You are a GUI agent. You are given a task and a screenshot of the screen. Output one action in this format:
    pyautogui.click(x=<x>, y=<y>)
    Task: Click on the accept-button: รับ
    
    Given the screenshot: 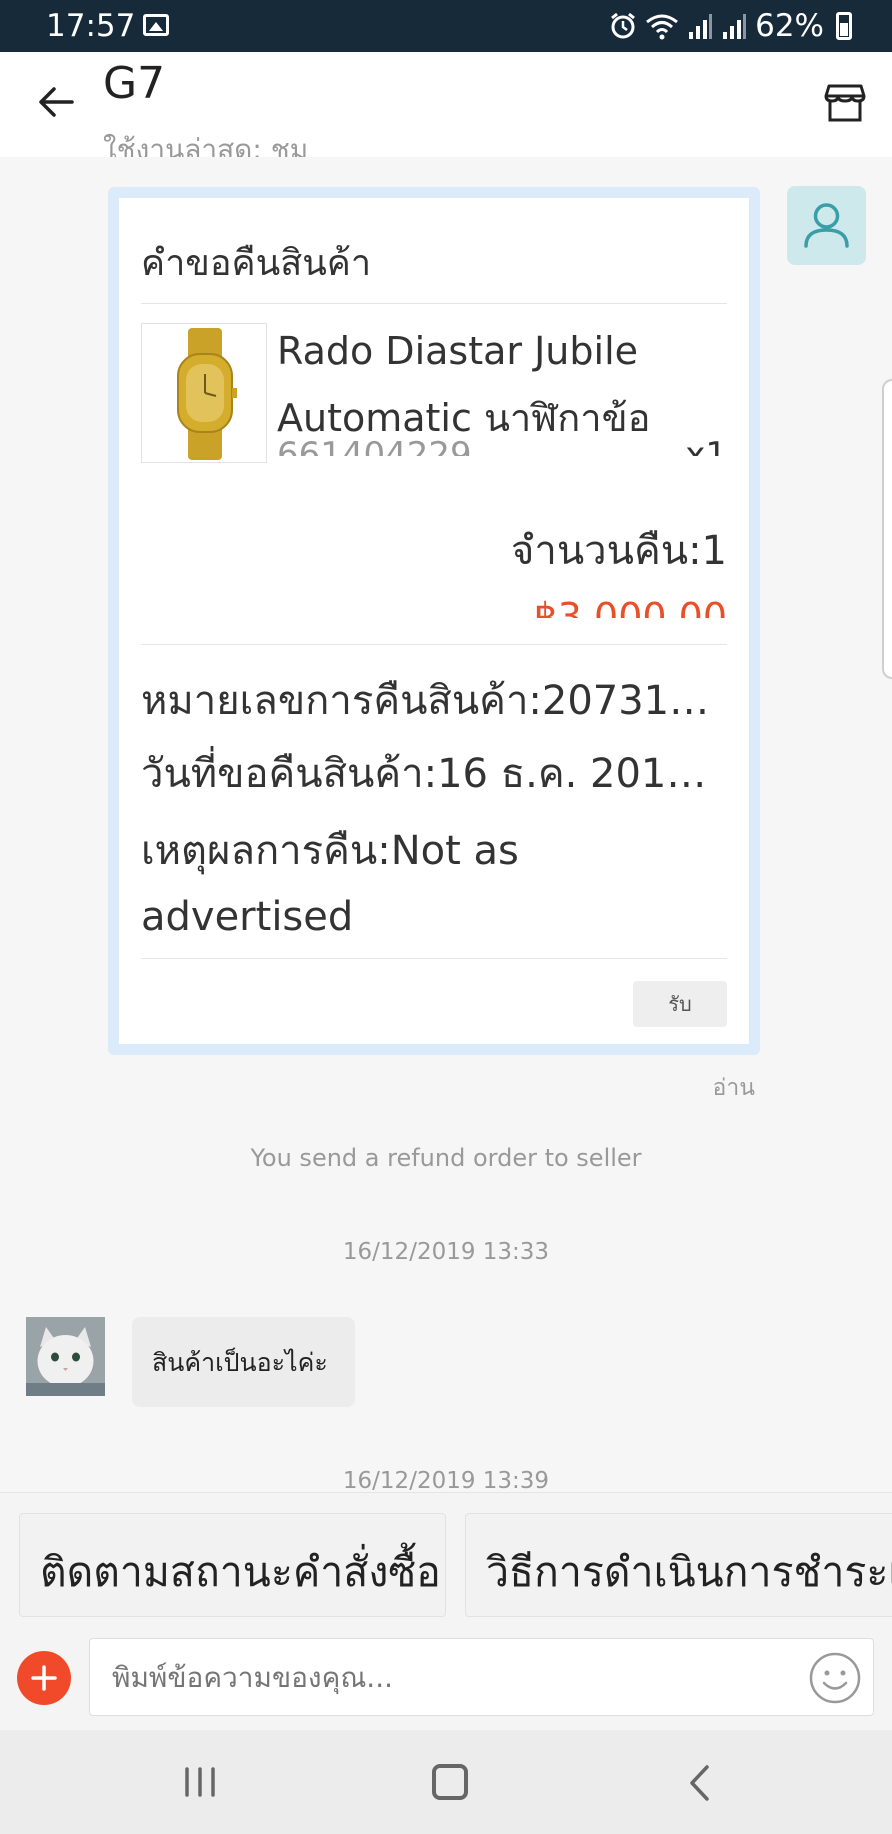 What is the action you would take?
    pyautogui.click(x=680, y=1004)
    